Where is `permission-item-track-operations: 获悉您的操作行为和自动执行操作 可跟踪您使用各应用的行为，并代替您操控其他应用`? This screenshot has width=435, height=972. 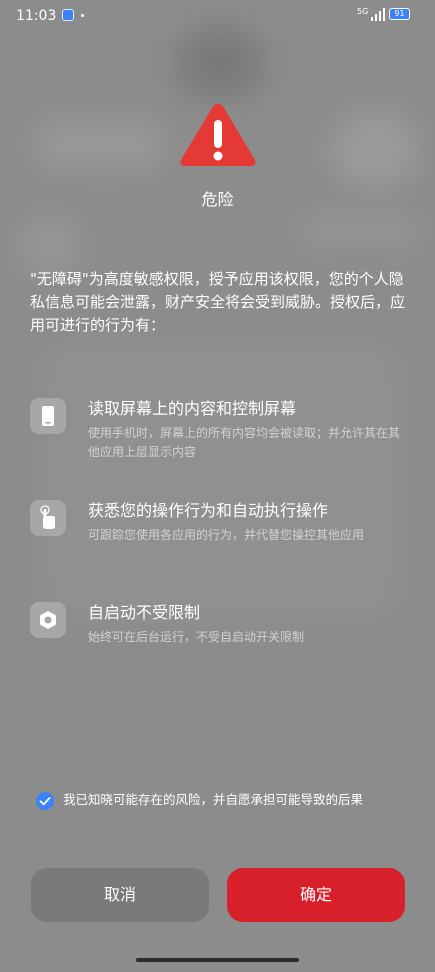 permission-item-track-operations: 获悉您的操作行为和自动执行操作 可跟踪您使用各应用的行为，并代替您操控其他应用 is located at coordinates (220, 535).